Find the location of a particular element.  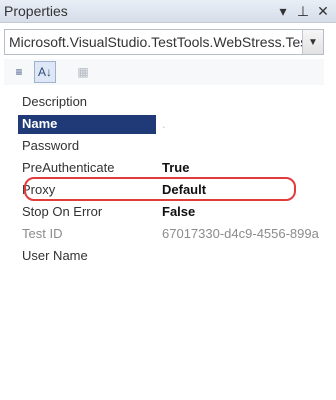

proxy-highlight-annotation is located at coordinates (160, 189).